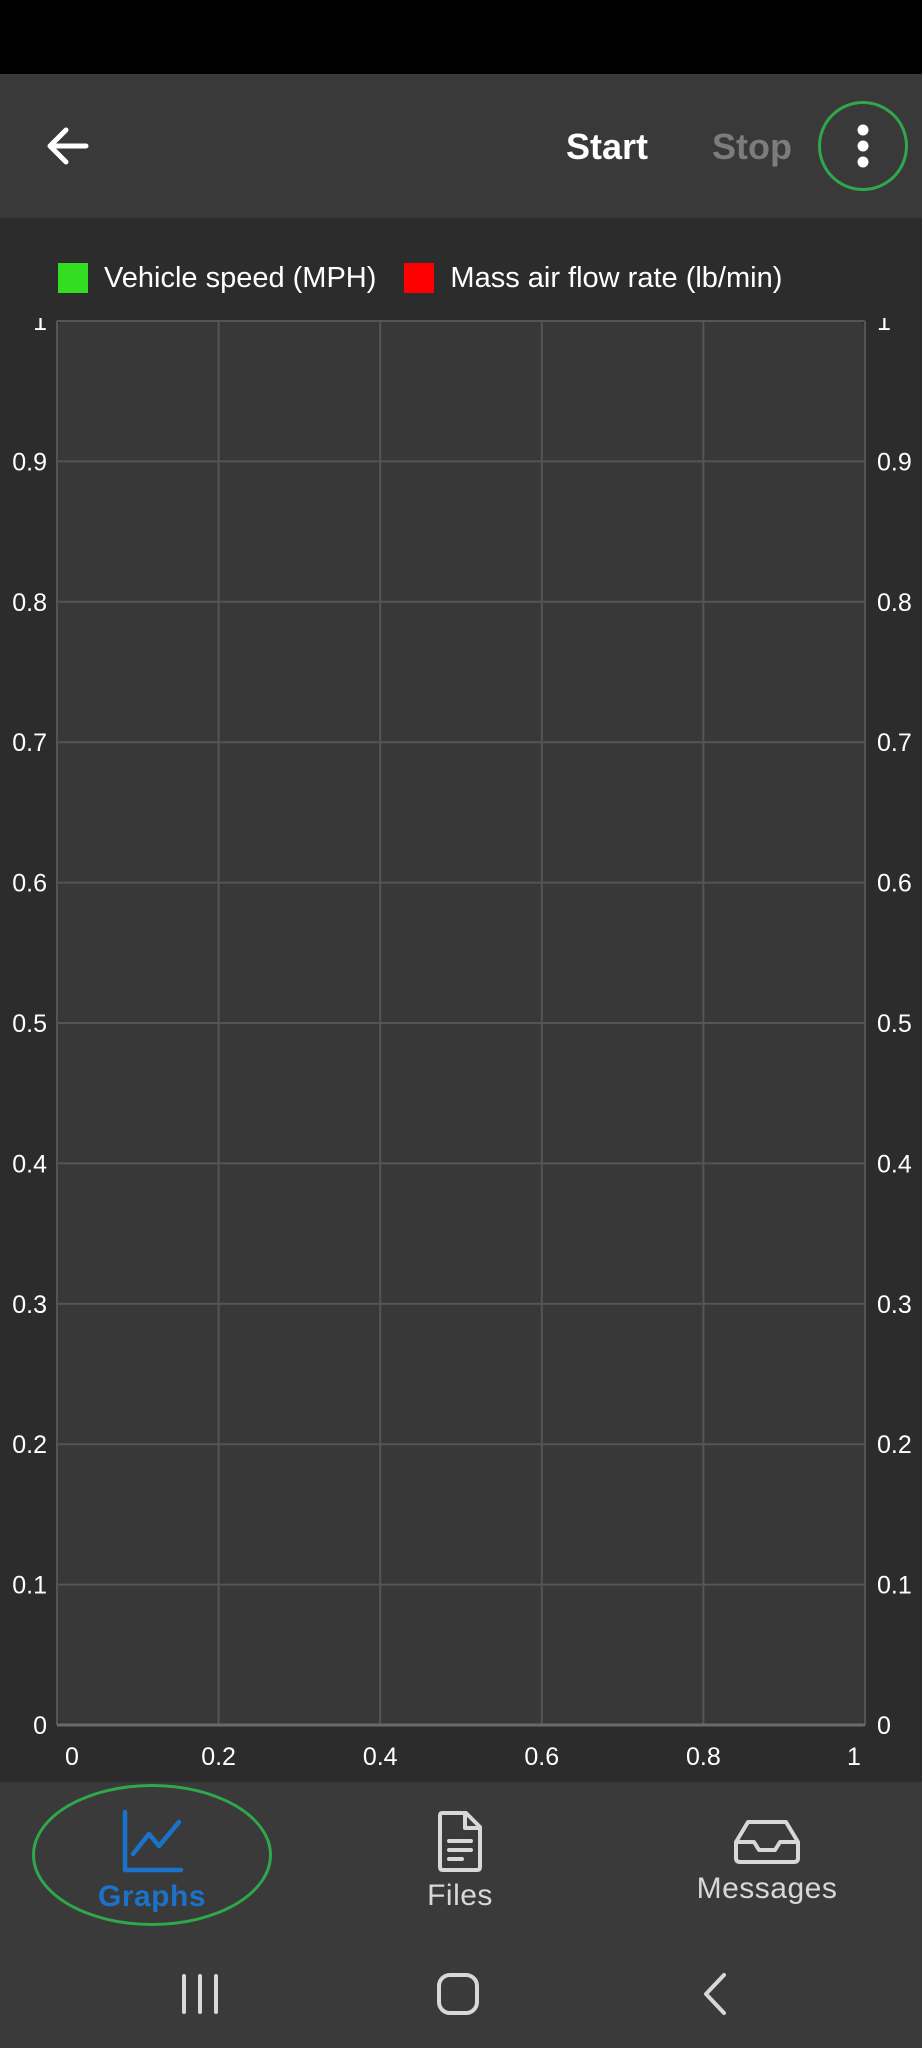 Image resolution: width=922 pixels, height=2048 pixels. What do you see at coordinates (767, 1842) in the screenshot?
I see `inbox-icon` at bounding box center [767, 1842].